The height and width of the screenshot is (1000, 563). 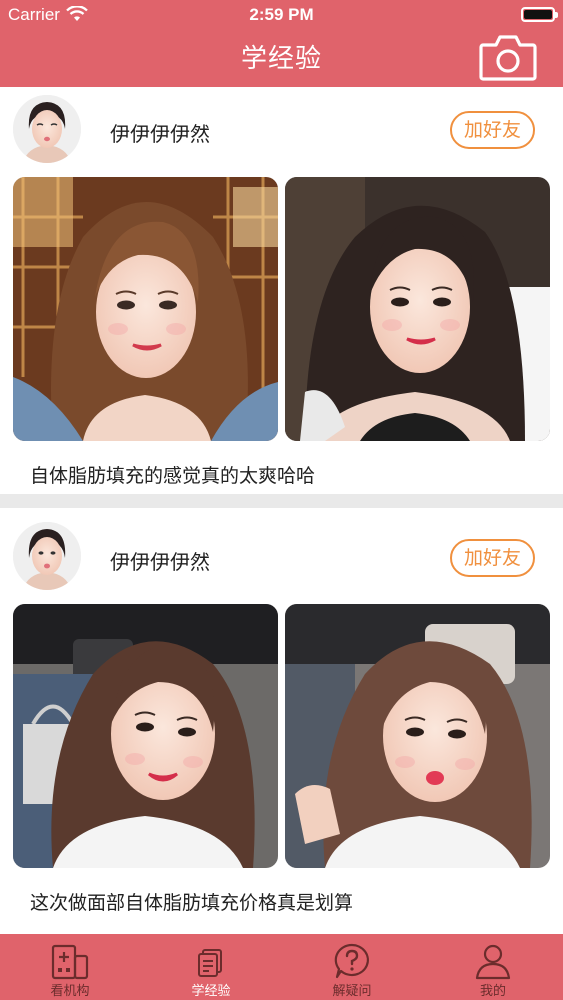 I want to click on post-caption: 这次做面部自体脂肪填充价格真是划算, so click(x=192, y=903).